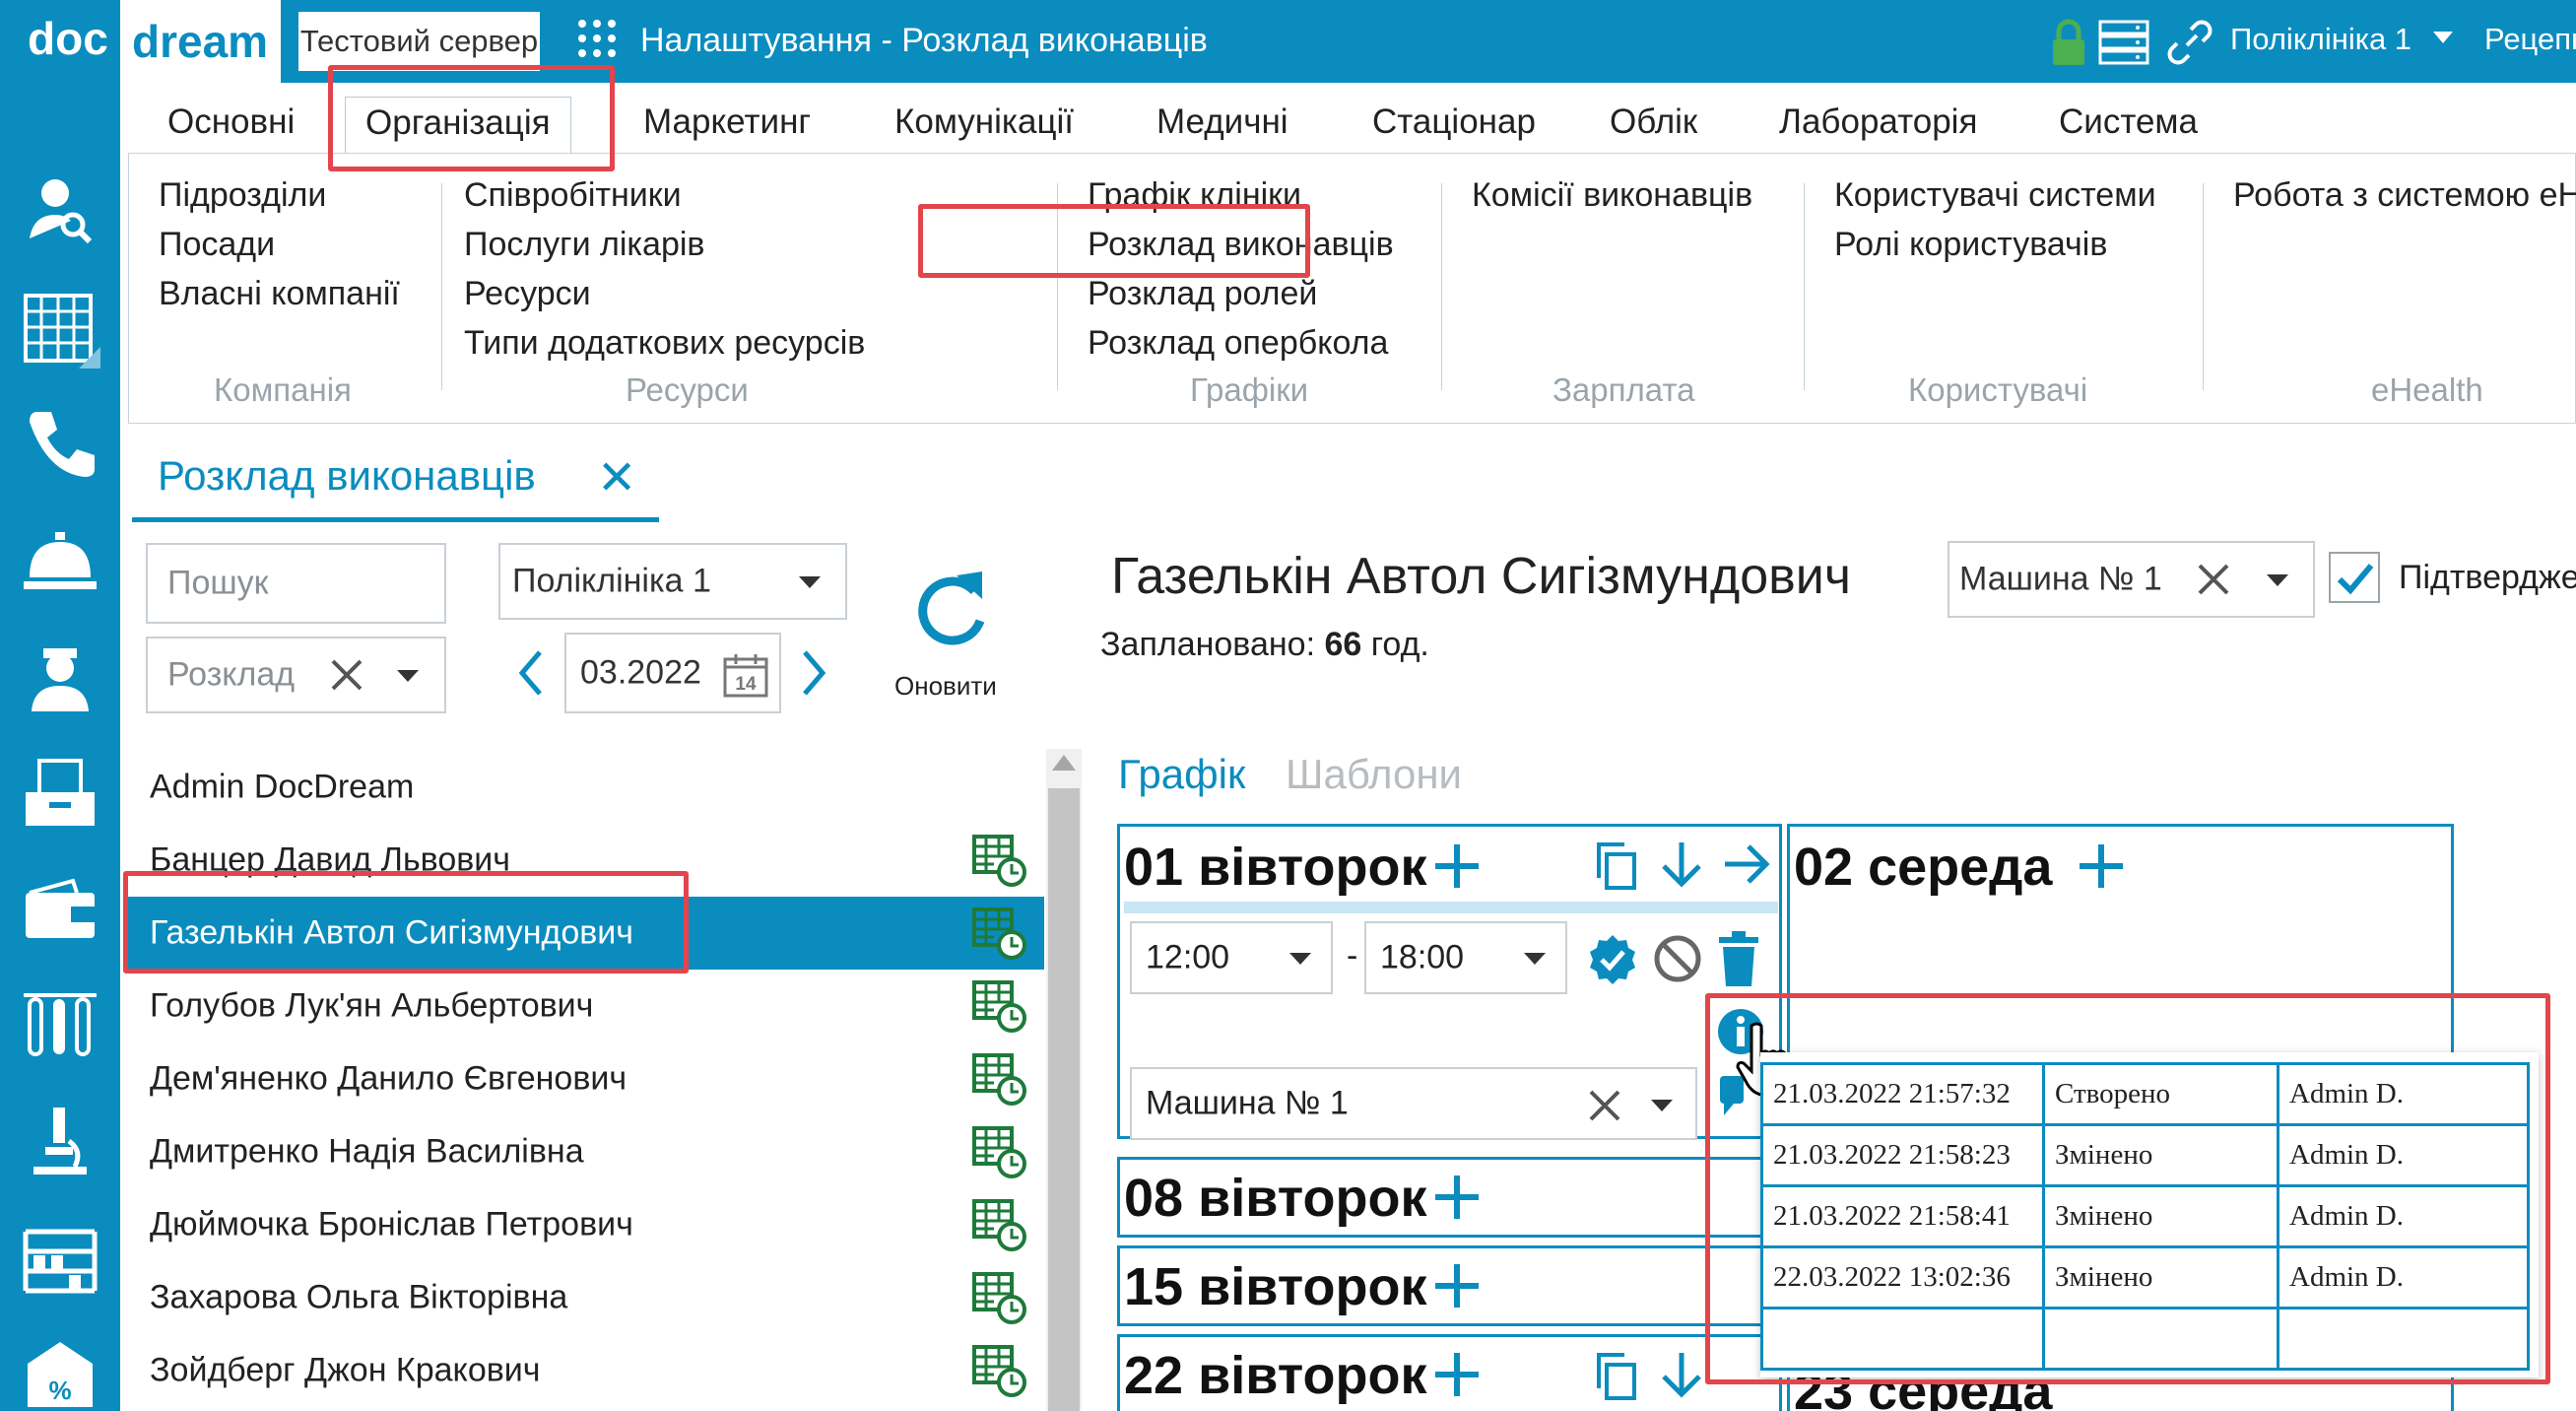  Describe the element at coordinates (1465, 958) in the screenshot. I see `end-time-select: 18:00` at that location.